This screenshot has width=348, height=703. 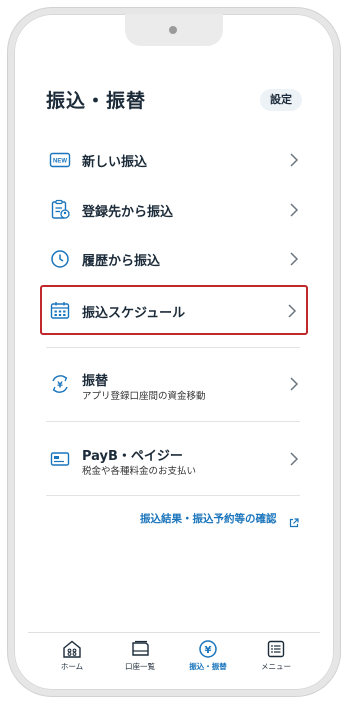 I want to click on phone-notch, so click(x=174, y=30).